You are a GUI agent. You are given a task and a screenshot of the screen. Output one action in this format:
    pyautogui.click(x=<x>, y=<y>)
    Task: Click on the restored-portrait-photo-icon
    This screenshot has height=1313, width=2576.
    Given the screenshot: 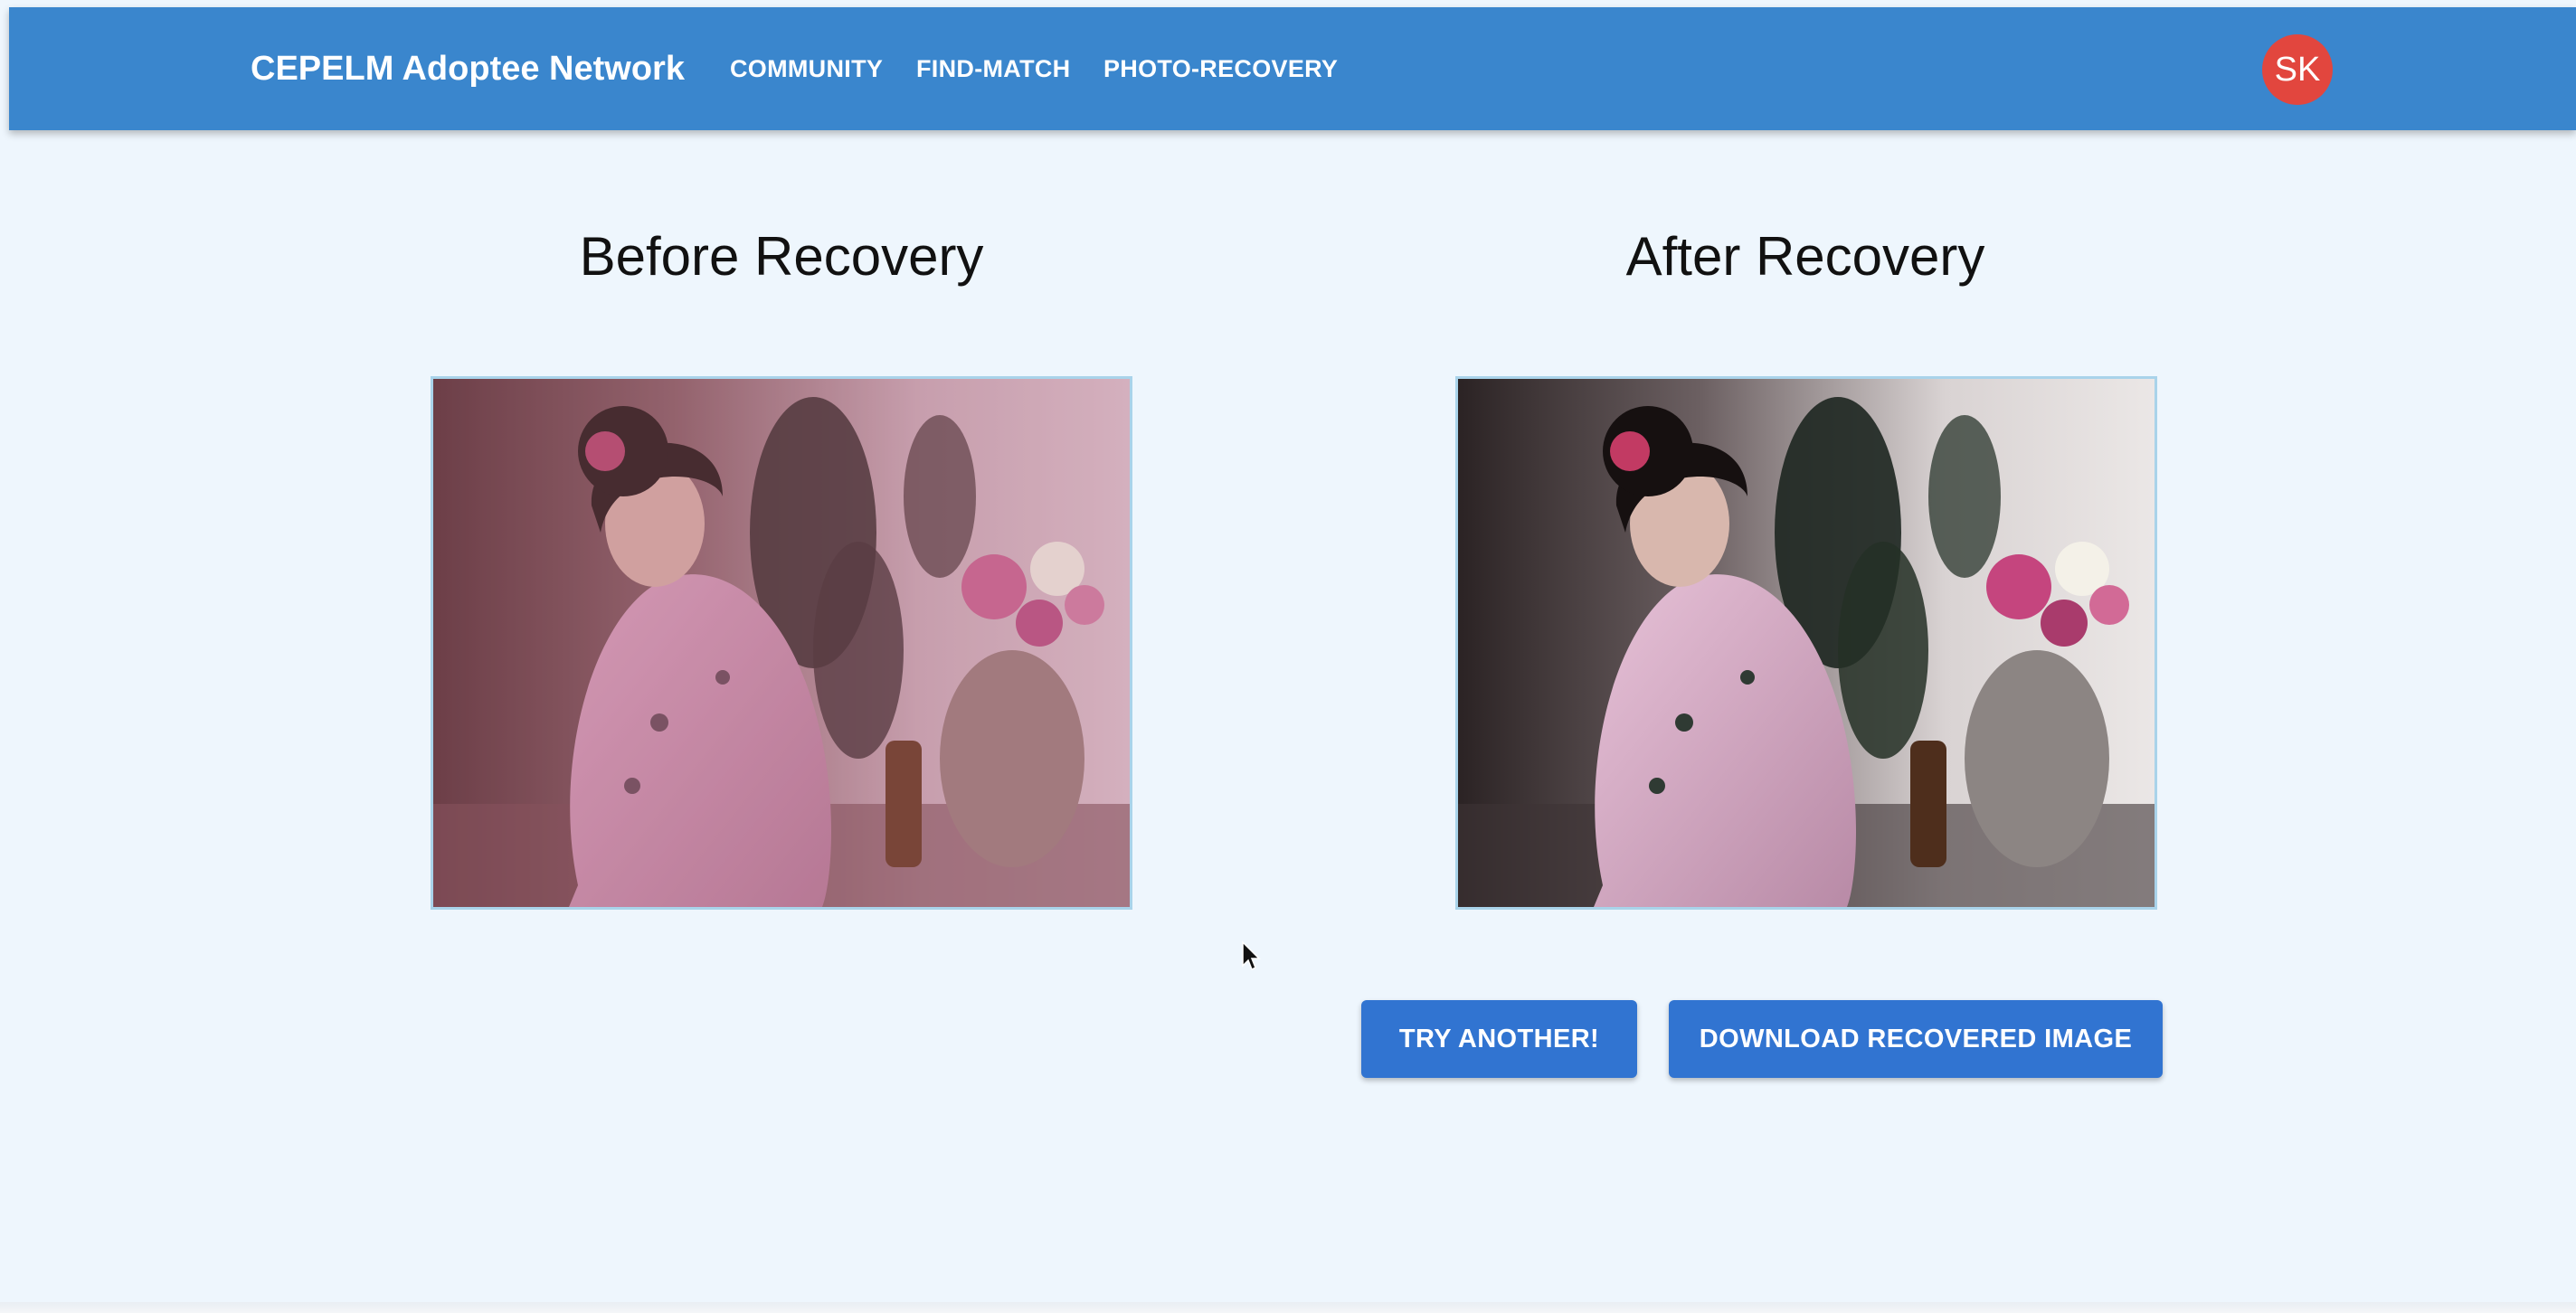 What is the action you would take?
    pyautogui.click(x=1807, y=643)
    